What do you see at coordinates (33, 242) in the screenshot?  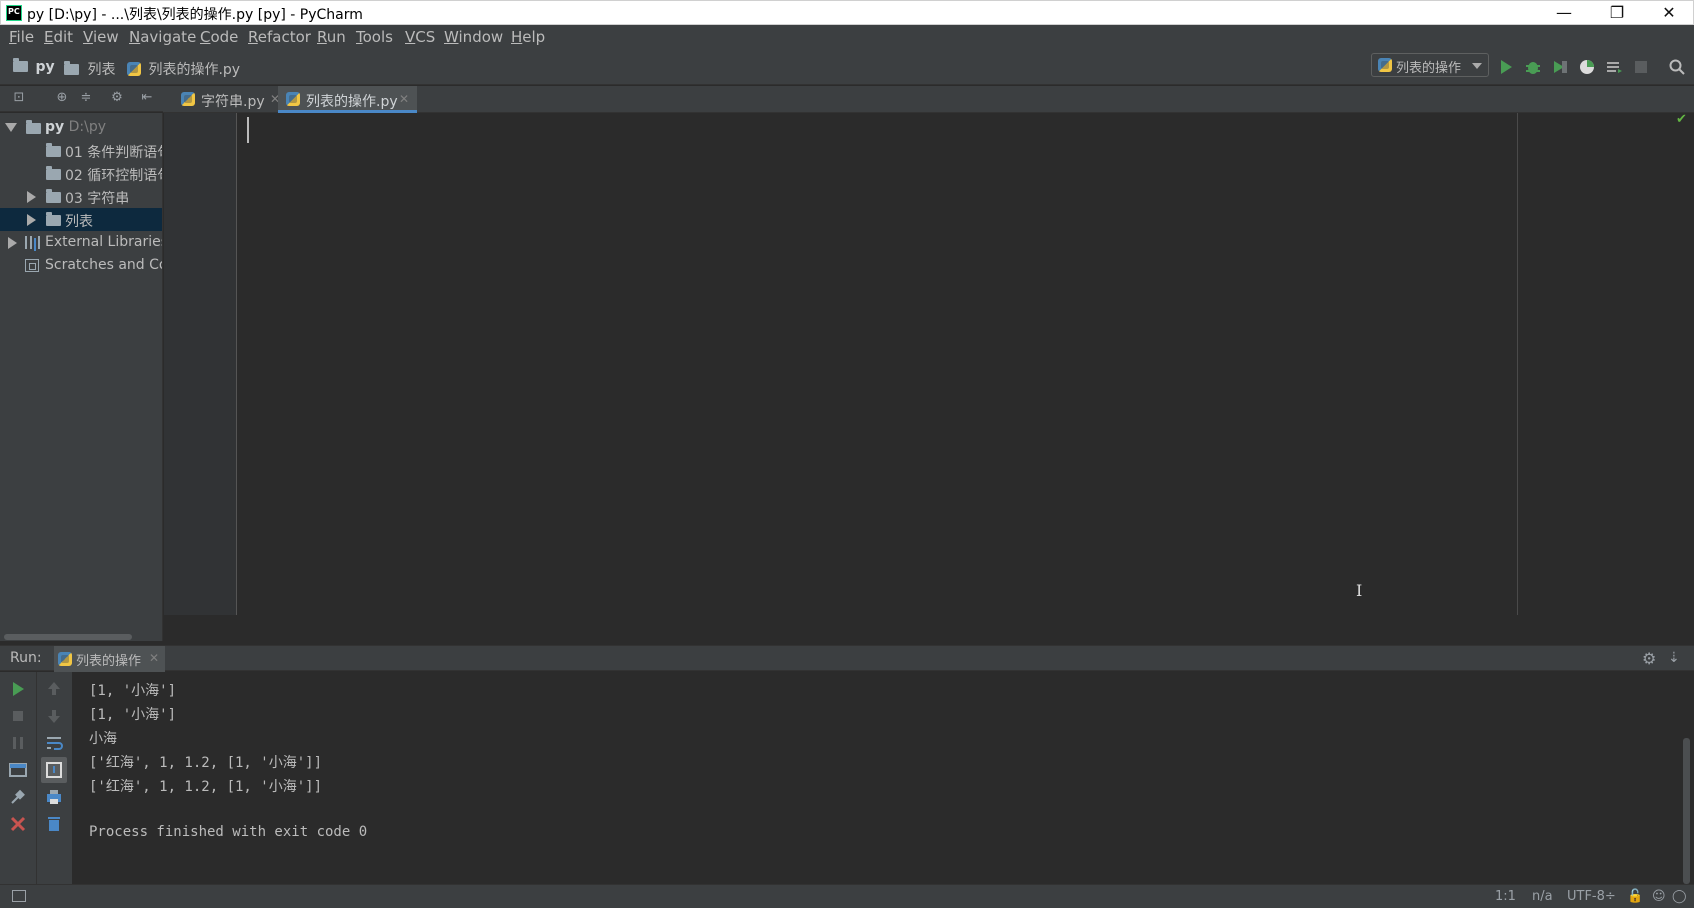 I see `library-icon` at bounding box center [33, 242].